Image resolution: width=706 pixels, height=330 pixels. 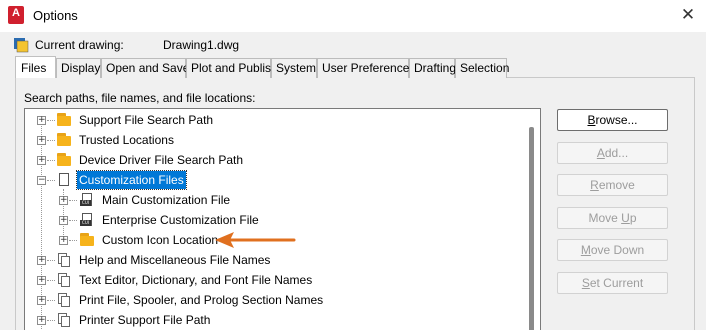 What do you see at coordinates (131, 180) in the screenshot?
I see `tree-item-label: Customization Files` at bounding box center [131, 180].